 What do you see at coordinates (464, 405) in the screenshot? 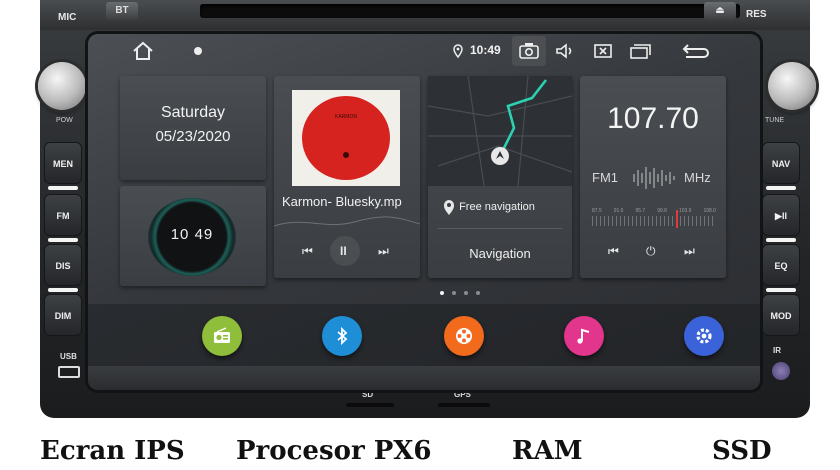
I see `gps-slot` at bounding box center [464, 405].